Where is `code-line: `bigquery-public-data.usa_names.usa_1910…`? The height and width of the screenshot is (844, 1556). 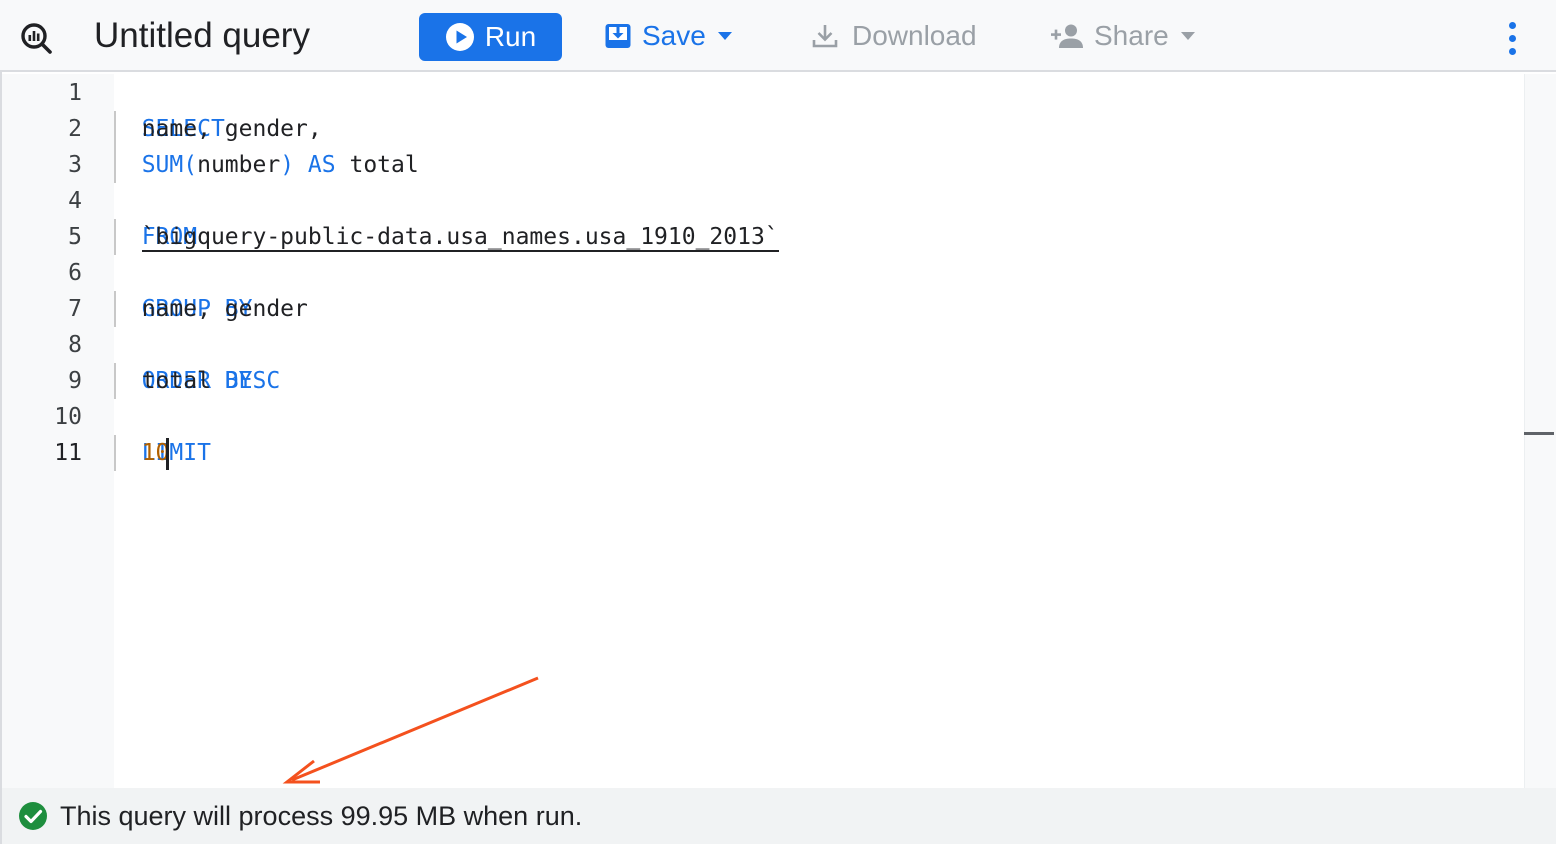 code-line: `bigquery-public-data.usa_names.usa_1910… is located at coordinates (446, 237).